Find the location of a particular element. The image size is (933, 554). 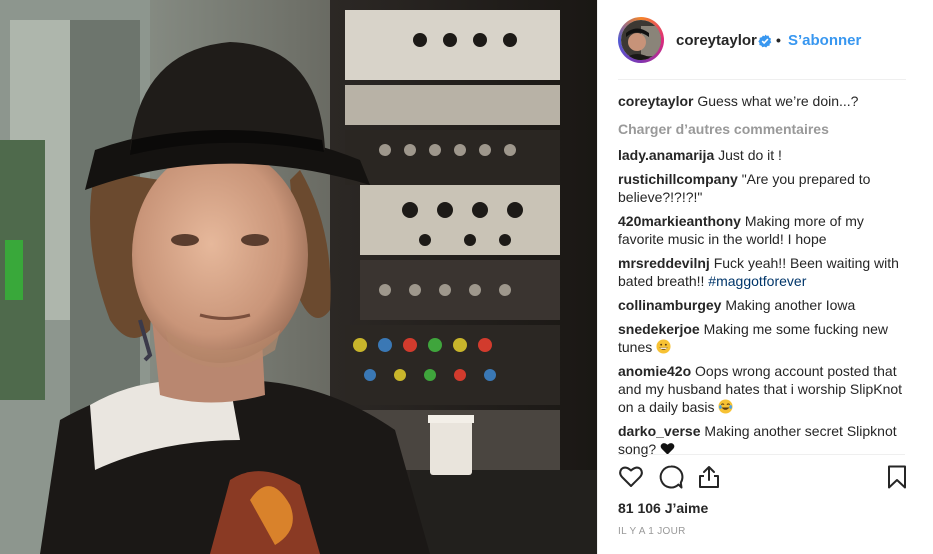

load-more-comments-button: Charger d’autres commentaires is located at coordinates (764, 129).